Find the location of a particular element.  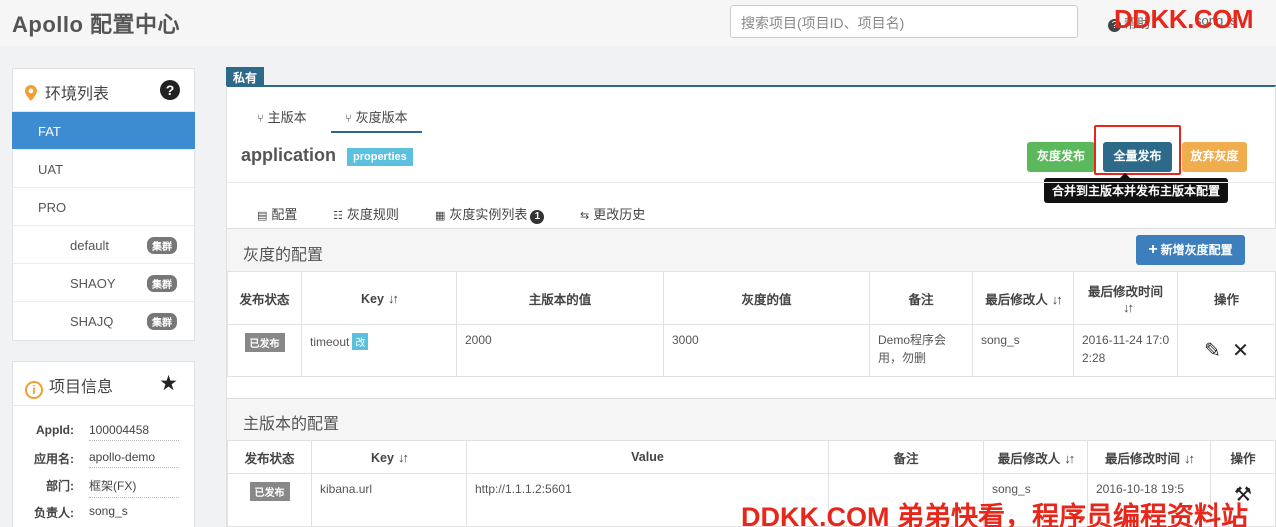

tab-gray-rules: ☷ 灰度规则 is located at coordinates (366, 213).